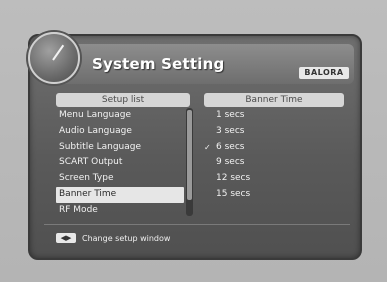 Image resolution: width=387 pixels, height=282 pixels. Describe the element at coordinates (274, 195) in the screenshot. I see `option-15-secs: 15 secs` at that location.